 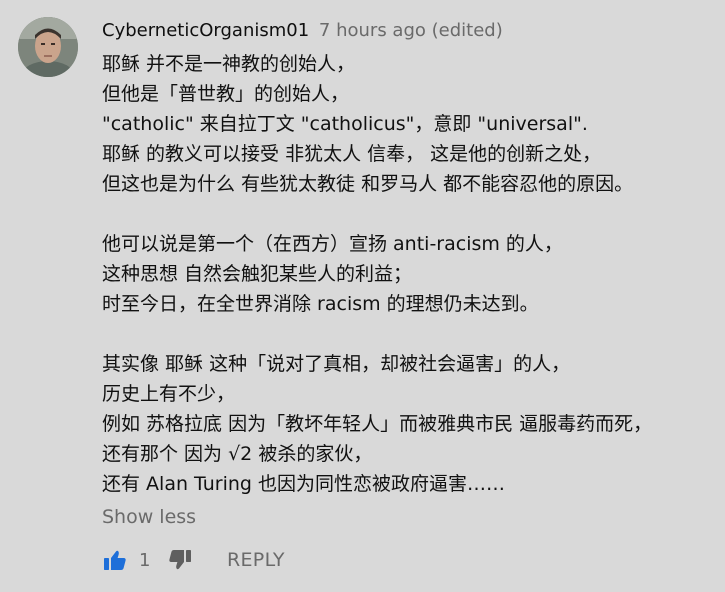 I want to click on author-name: CyberneticOrganism01, so click(x=205, y=30).